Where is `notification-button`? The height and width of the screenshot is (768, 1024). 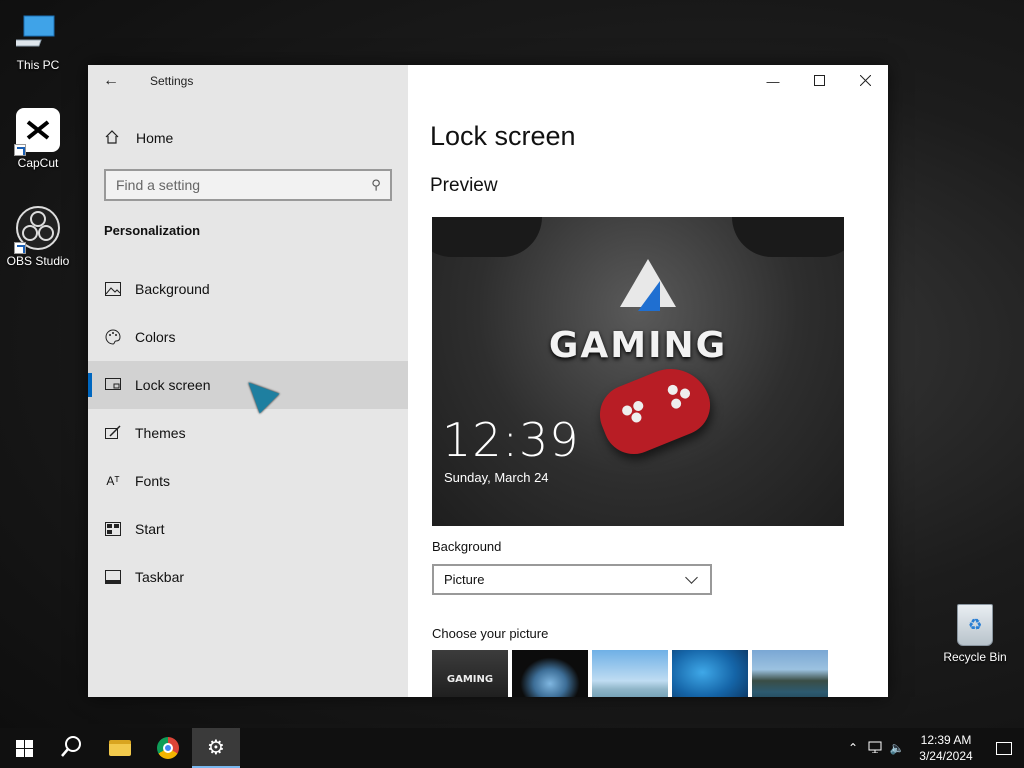
notification-button is located at coordinates (1004, 748).